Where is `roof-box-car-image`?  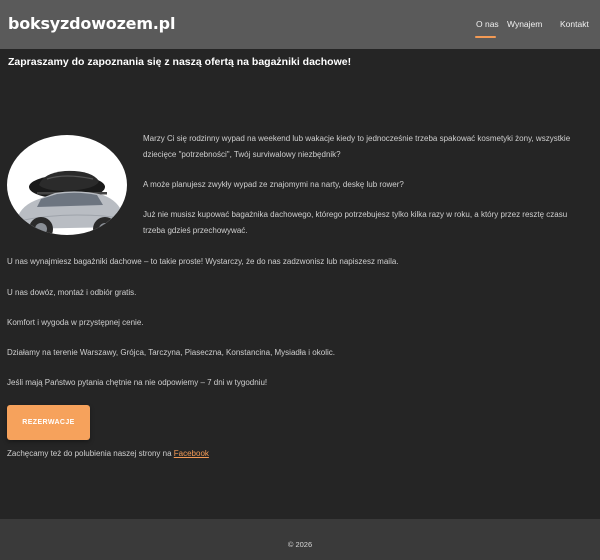
roof-box-car-image is located at coordinates (67, 185).